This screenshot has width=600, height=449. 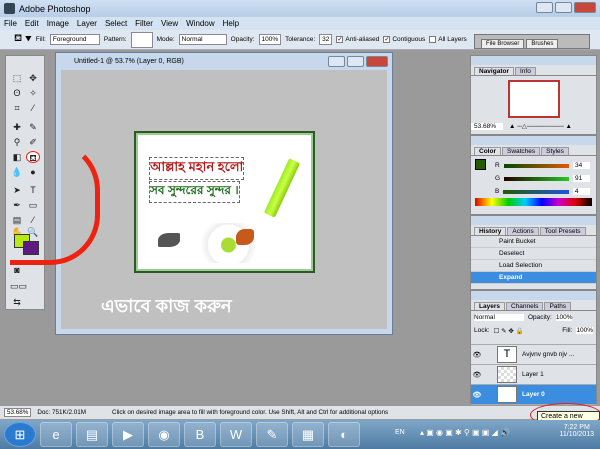 I want to click on word-icon: W, so click(x=236, y=434).